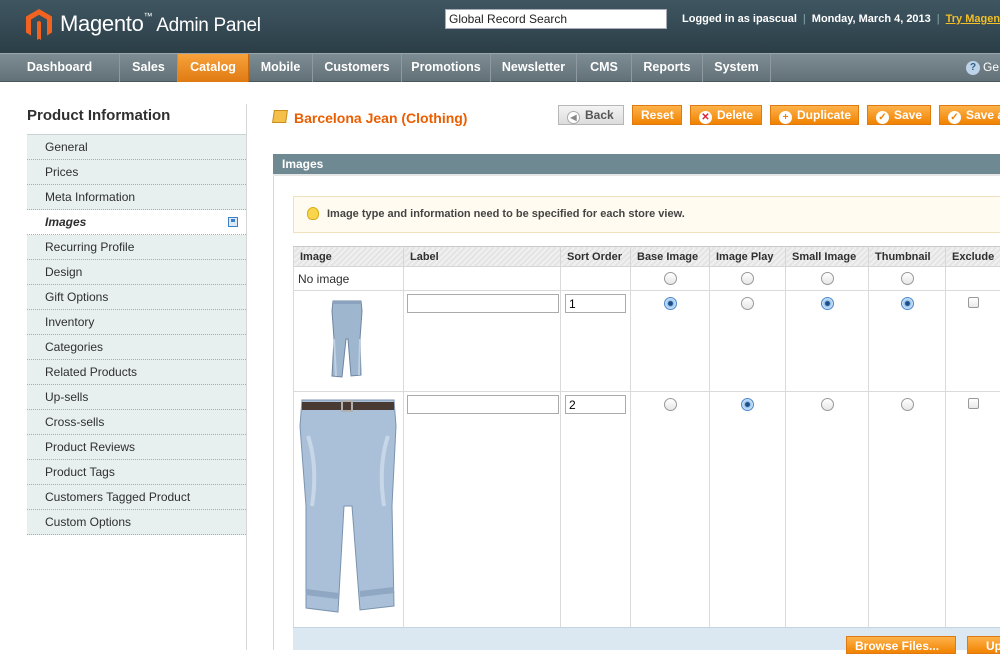 Image resolution: width=1000 pixels, height=655 pixels. What do you see at coordinates (973, 19) in the screenshot?
I see `try-magento-link: Try Magento G` at bounding box center [973, 19].